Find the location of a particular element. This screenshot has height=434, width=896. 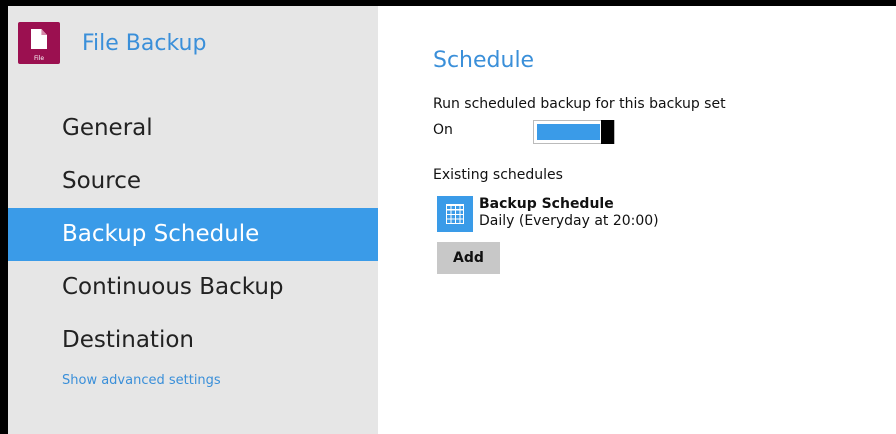

app-header: File File Backup is located at coordinates (112, 43).